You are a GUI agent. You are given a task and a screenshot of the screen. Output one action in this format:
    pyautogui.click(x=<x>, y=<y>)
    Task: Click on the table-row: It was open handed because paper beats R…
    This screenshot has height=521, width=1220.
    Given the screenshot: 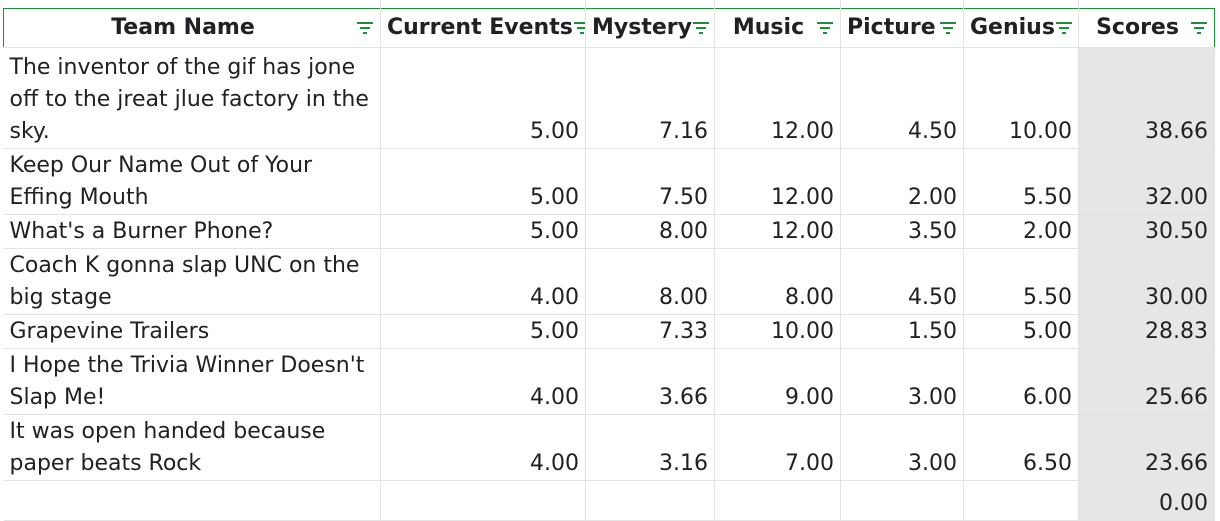 What is the action you would take?
    pyautogui.click(x=609, y=447)
    